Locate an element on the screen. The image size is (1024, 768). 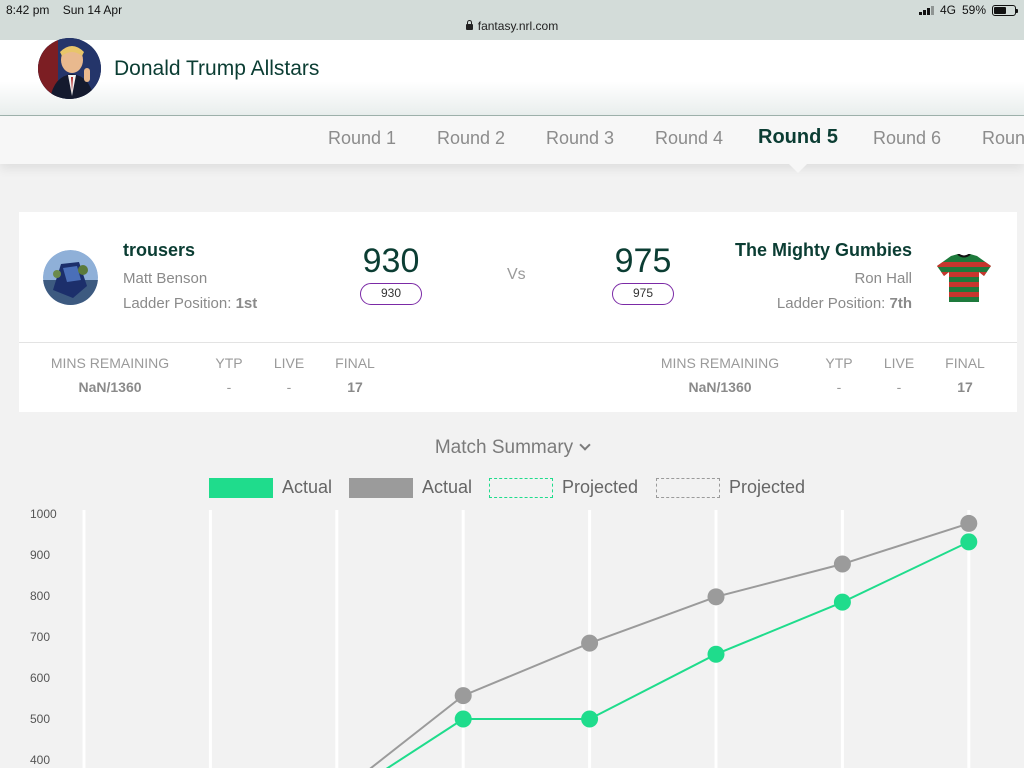
away-coach-name: Ron Hall is located at coordinates (883, 278).